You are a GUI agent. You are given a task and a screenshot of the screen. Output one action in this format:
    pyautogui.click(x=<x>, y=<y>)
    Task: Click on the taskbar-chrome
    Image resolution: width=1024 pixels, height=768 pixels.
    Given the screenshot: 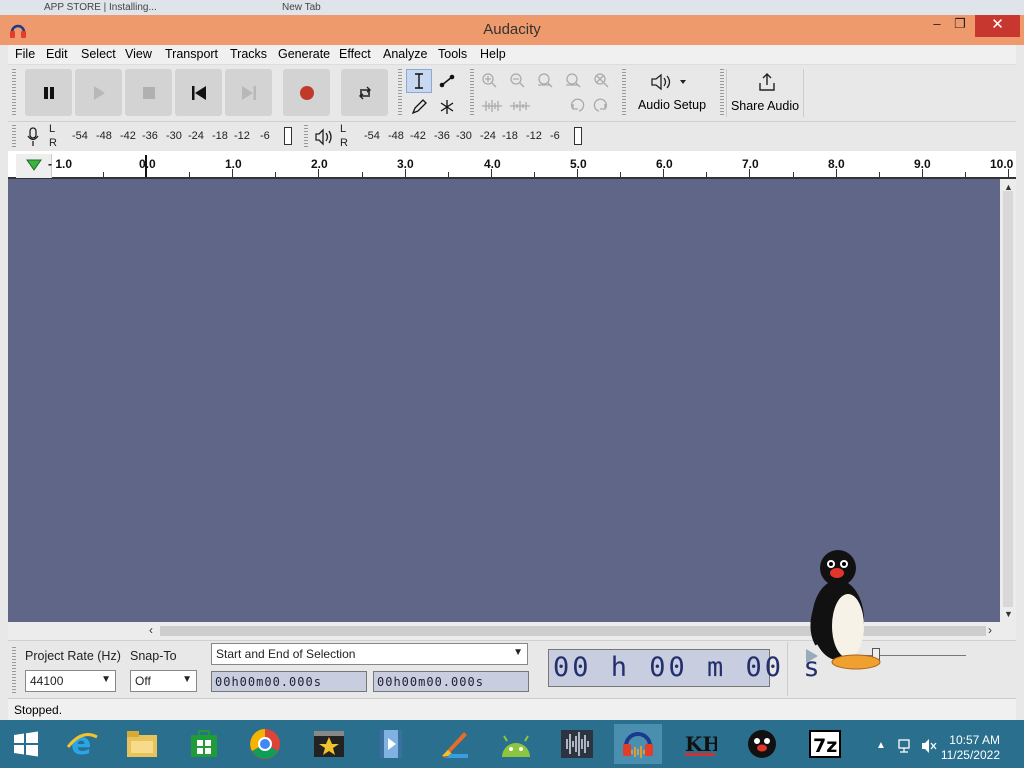 What is the action you would take?
    pyautogui.click(x=265, y=744)
    